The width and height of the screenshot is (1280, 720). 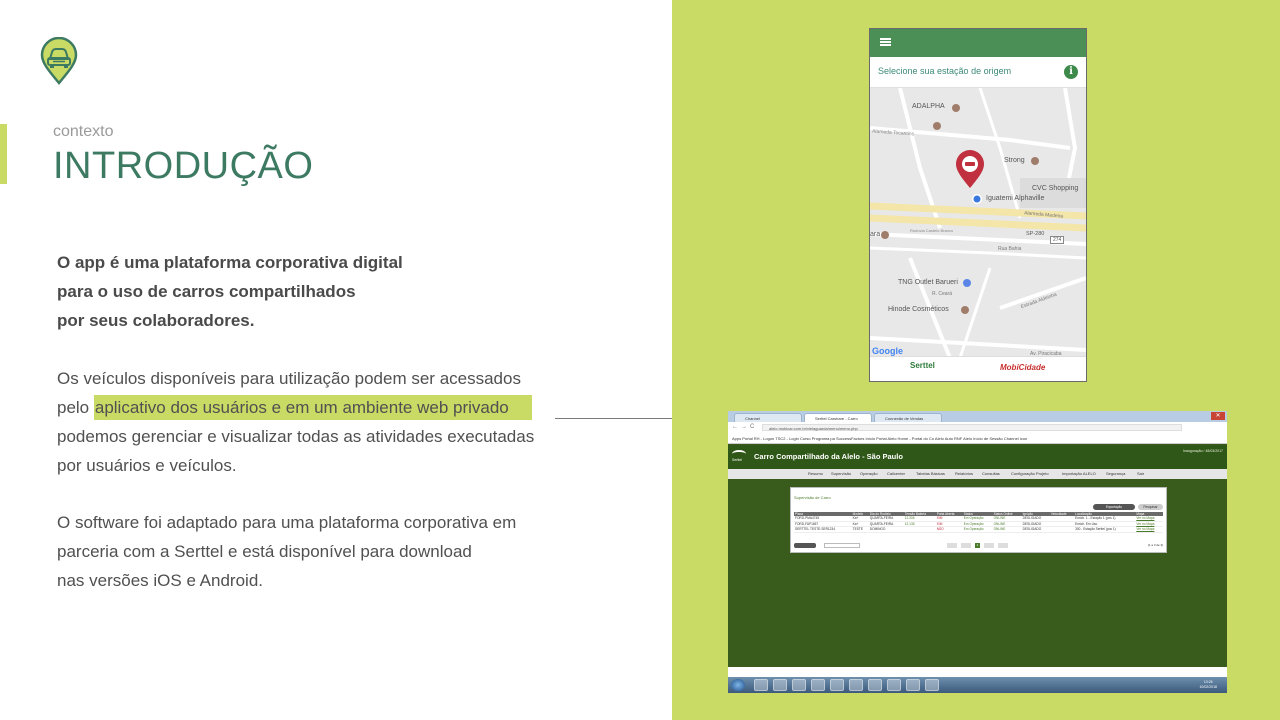 What do you see at coordinates (147, 465) in the screenshot?
I see `paragraph-line: por usuários e veículos.` at bounding box center [147, 465].